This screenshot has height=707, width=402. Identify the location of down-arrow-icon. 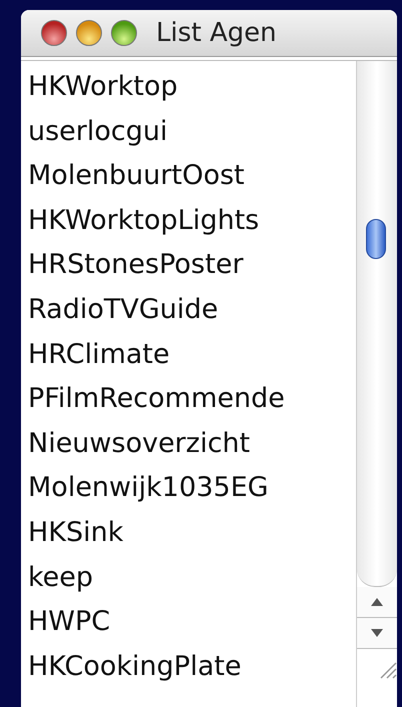
(377, 633).